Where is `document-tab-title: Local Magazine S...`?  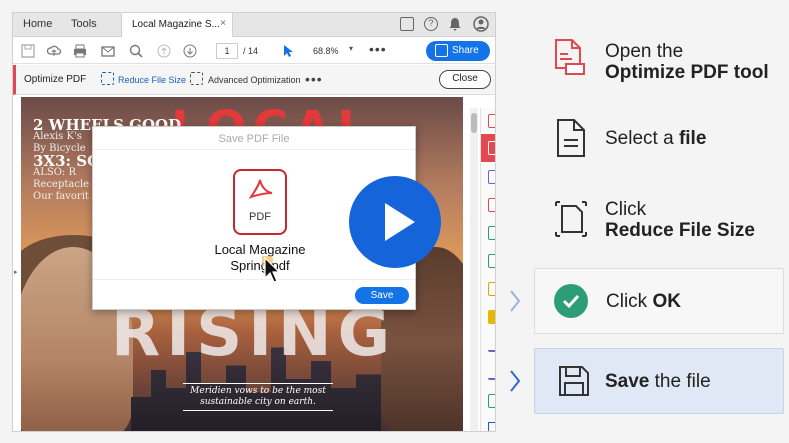 document-tab-title: Local Magazine S... is located at coordinates (176, 24).